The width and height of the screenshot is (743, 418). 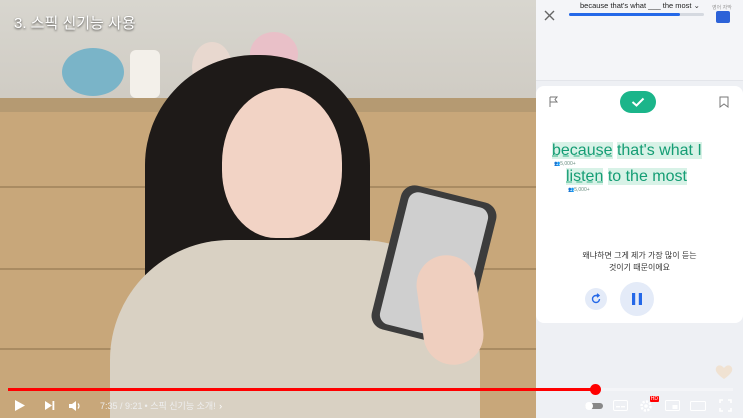 What do you see at coordinates (20, 406) in the screenshot?
I see `play-icon` at bounding box center [20, 406].